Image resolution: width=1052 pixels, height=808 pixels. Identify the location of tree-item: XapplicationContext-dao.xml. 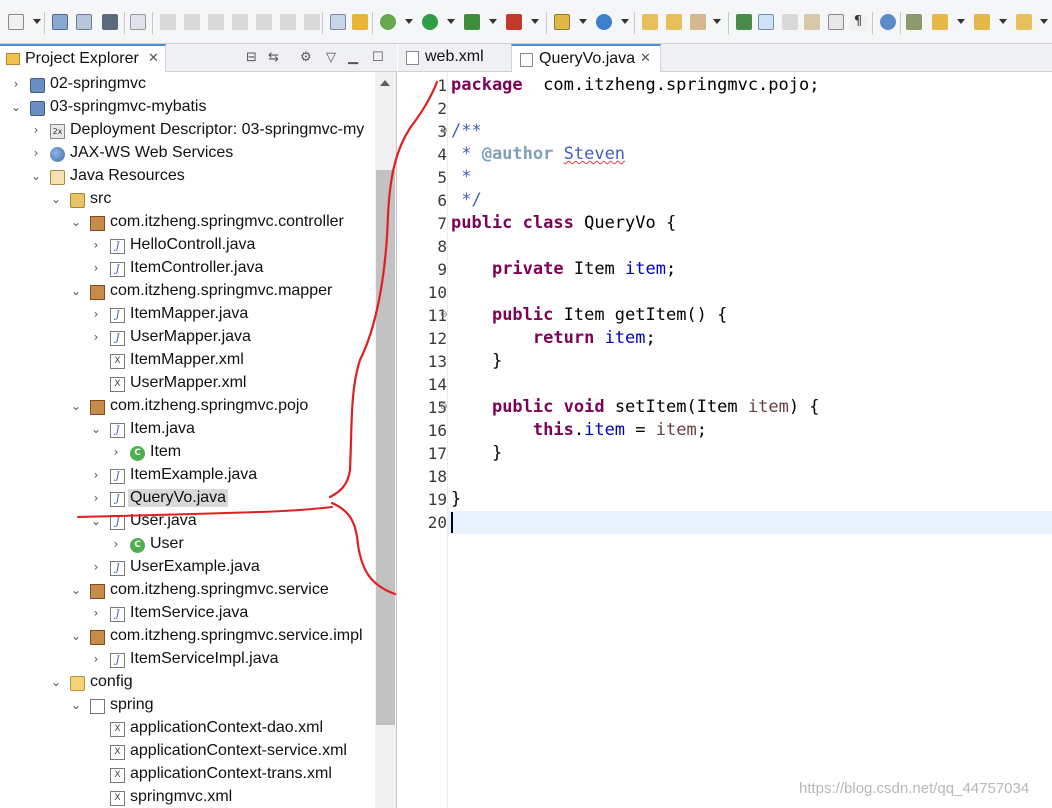
(187, 729).